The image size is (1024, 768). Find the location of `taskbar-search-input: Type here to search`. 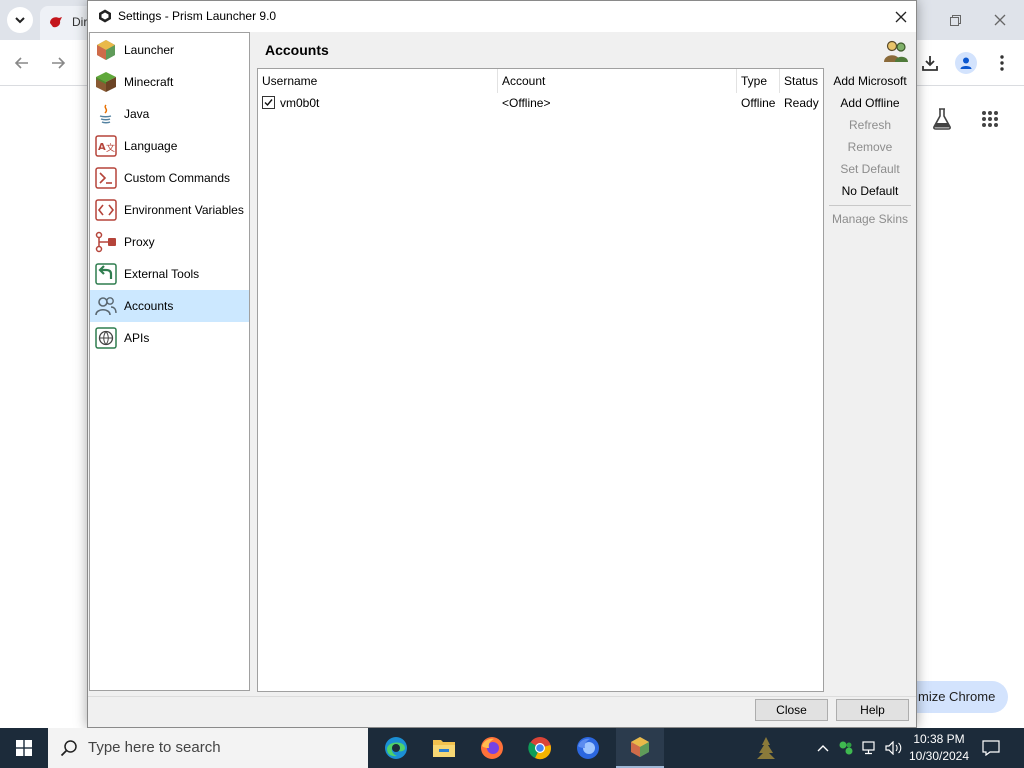

taskbar-search-input: Type here to search is located at coordinates (208, 748).